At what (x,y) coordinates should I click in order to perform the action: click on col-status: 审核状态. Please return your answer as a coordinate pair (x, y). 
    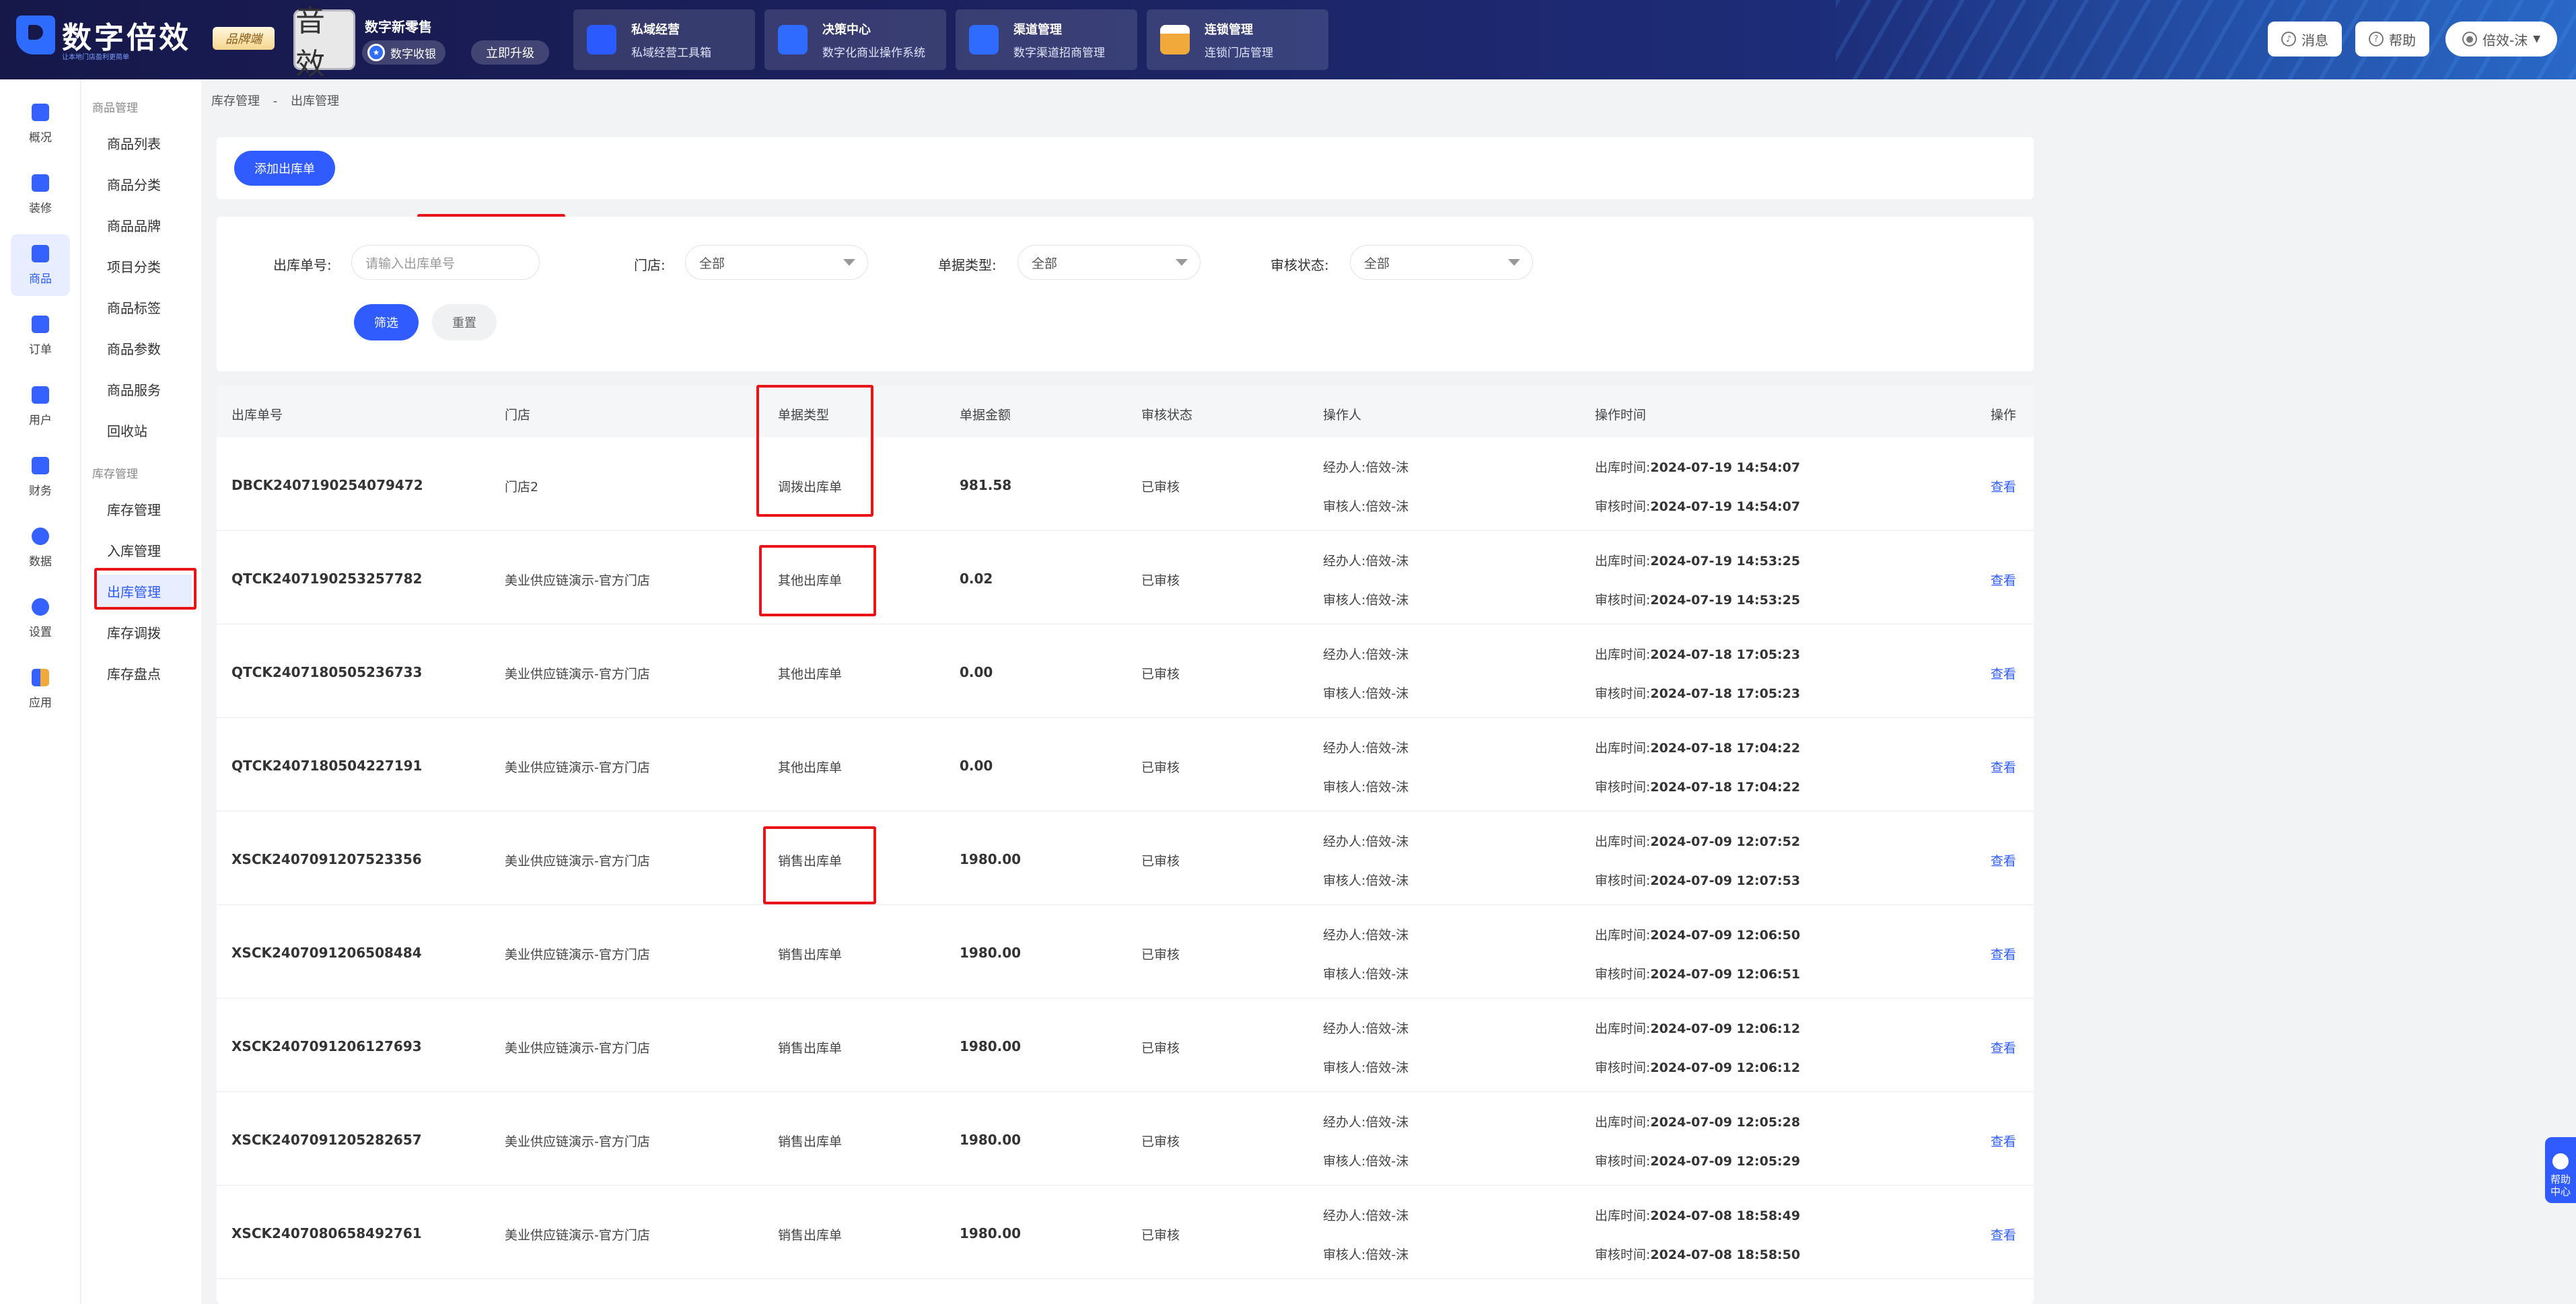
    Looking at the image, I should click on (1167, 415).